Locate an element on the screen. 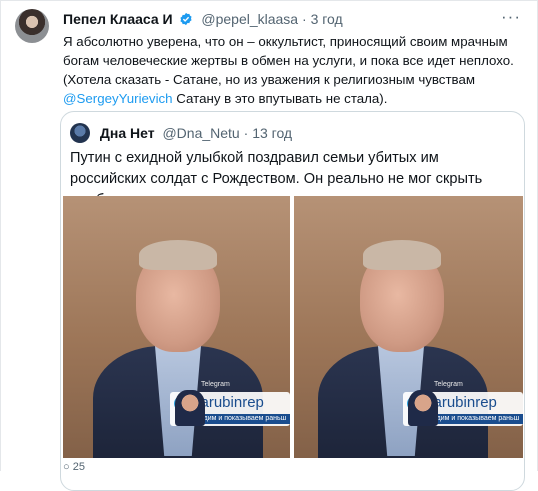 This screenshot has height=491, width=538. author-name: Пепел Клааса is located at coordinates (111, 19).